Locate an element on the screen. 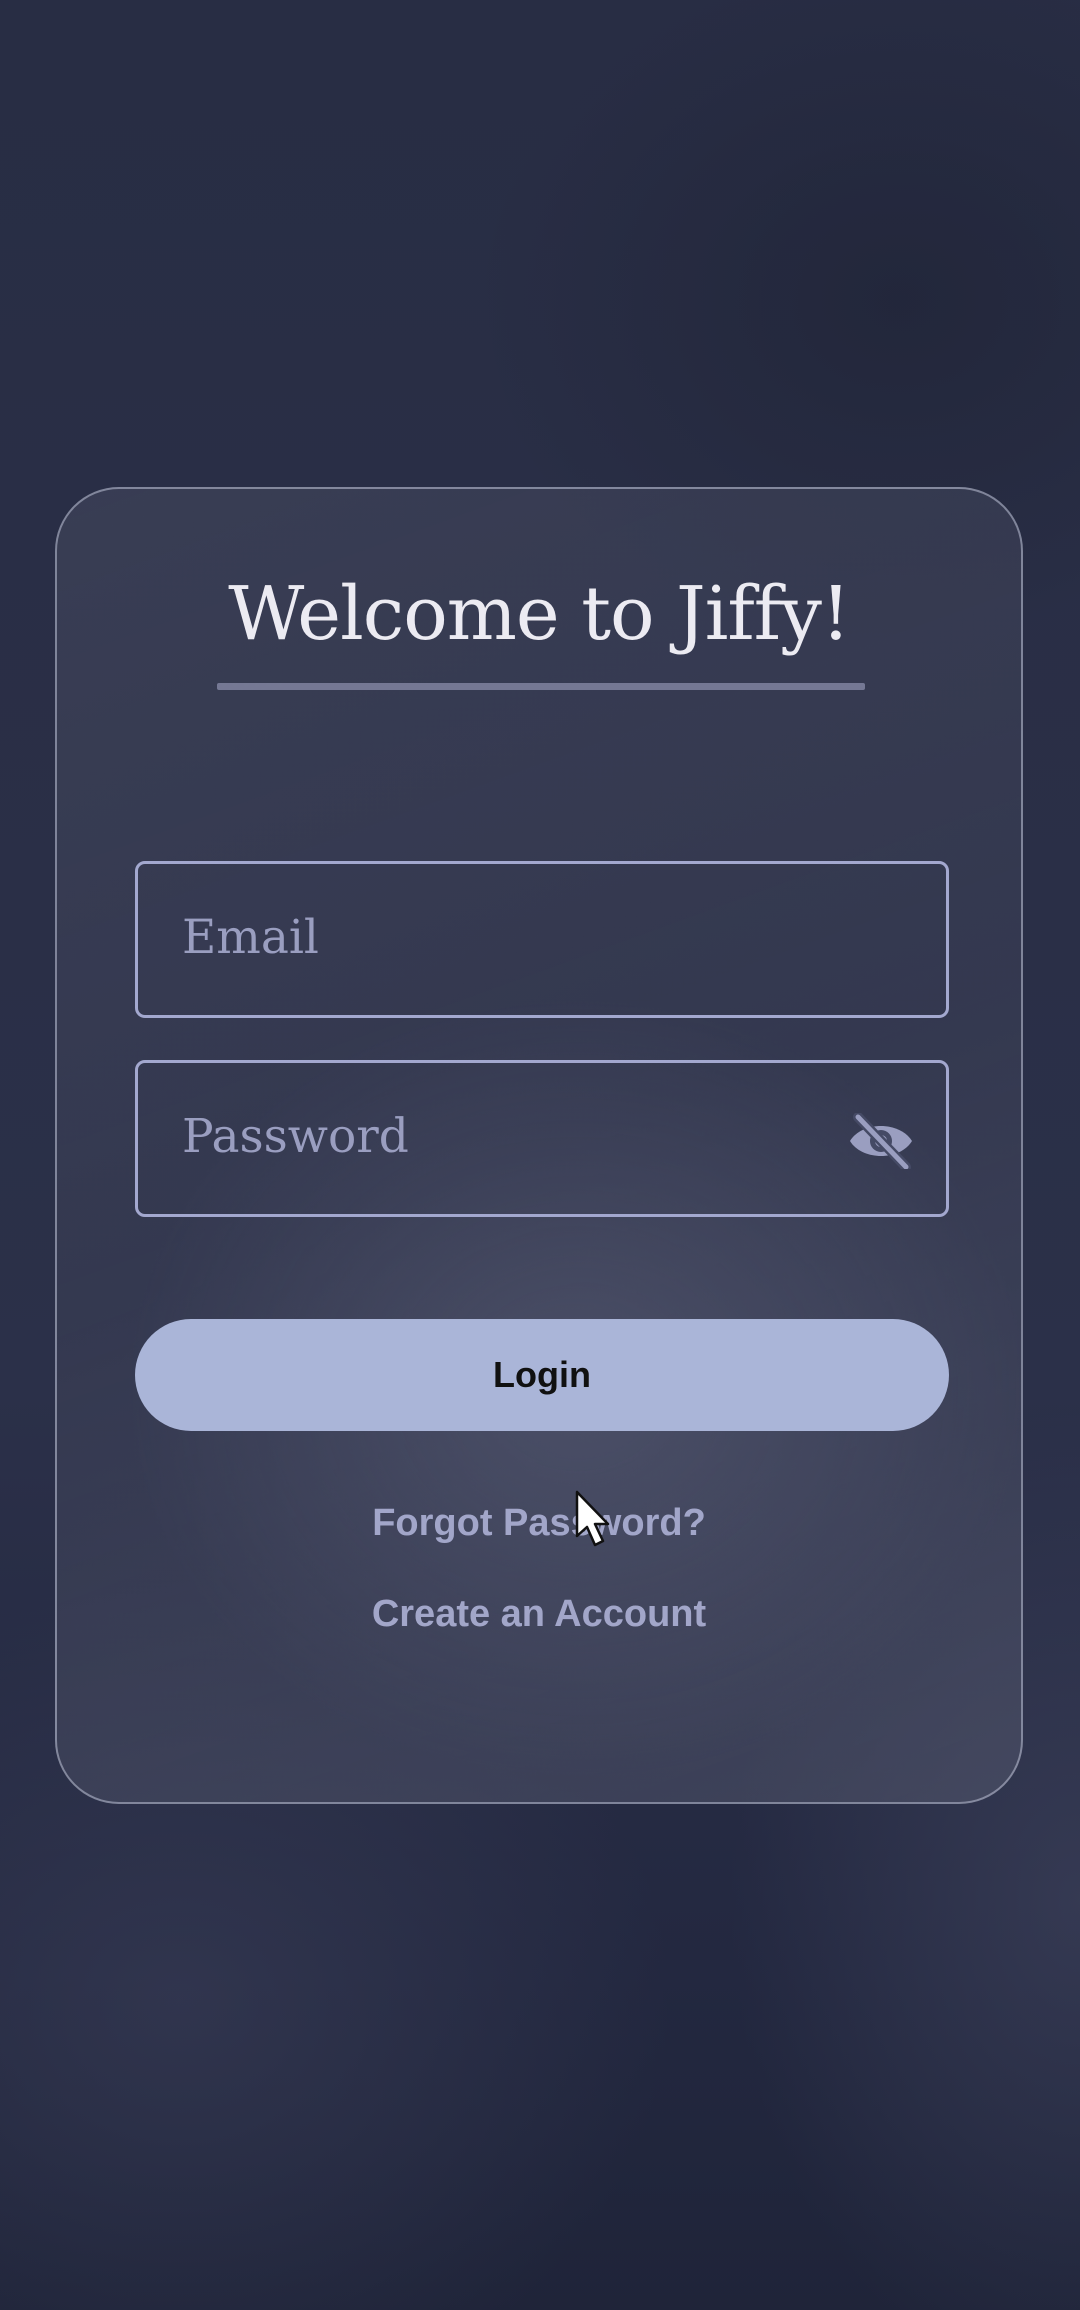  title-divider is located at coordinates (541, 686).